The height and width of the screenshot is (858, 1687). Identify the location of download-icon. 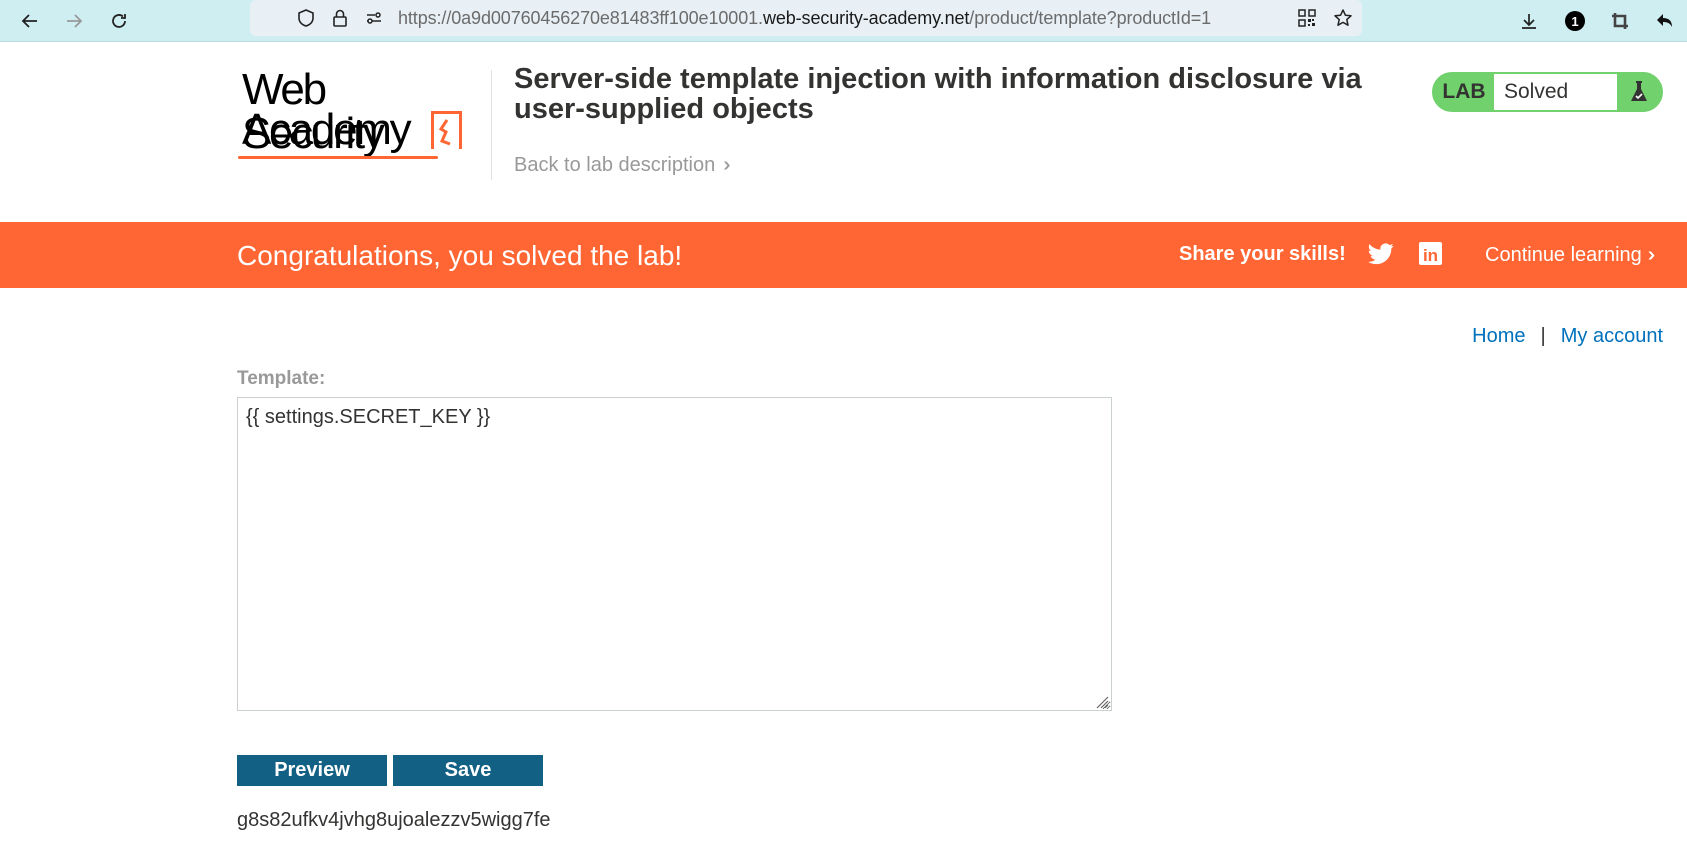
(1529, 21).